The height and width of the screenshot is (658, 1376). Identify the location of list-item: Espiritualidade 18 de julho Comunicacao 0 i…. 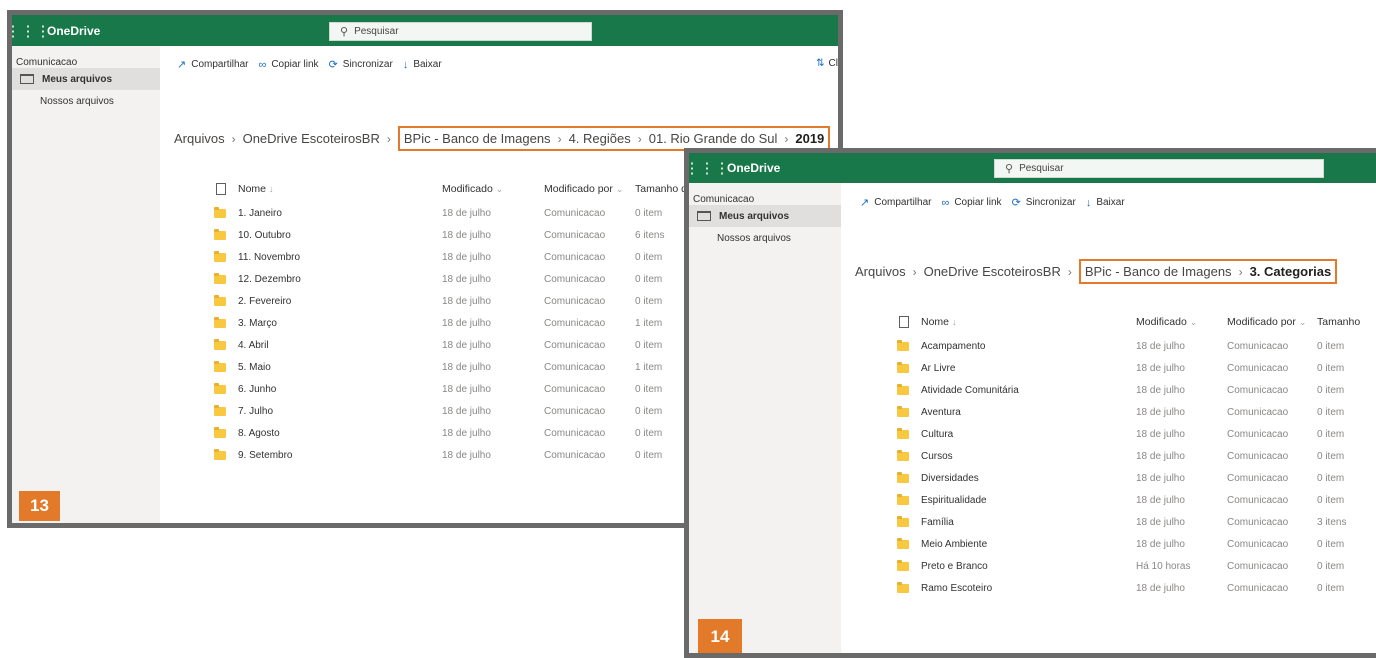
(1135, 500).